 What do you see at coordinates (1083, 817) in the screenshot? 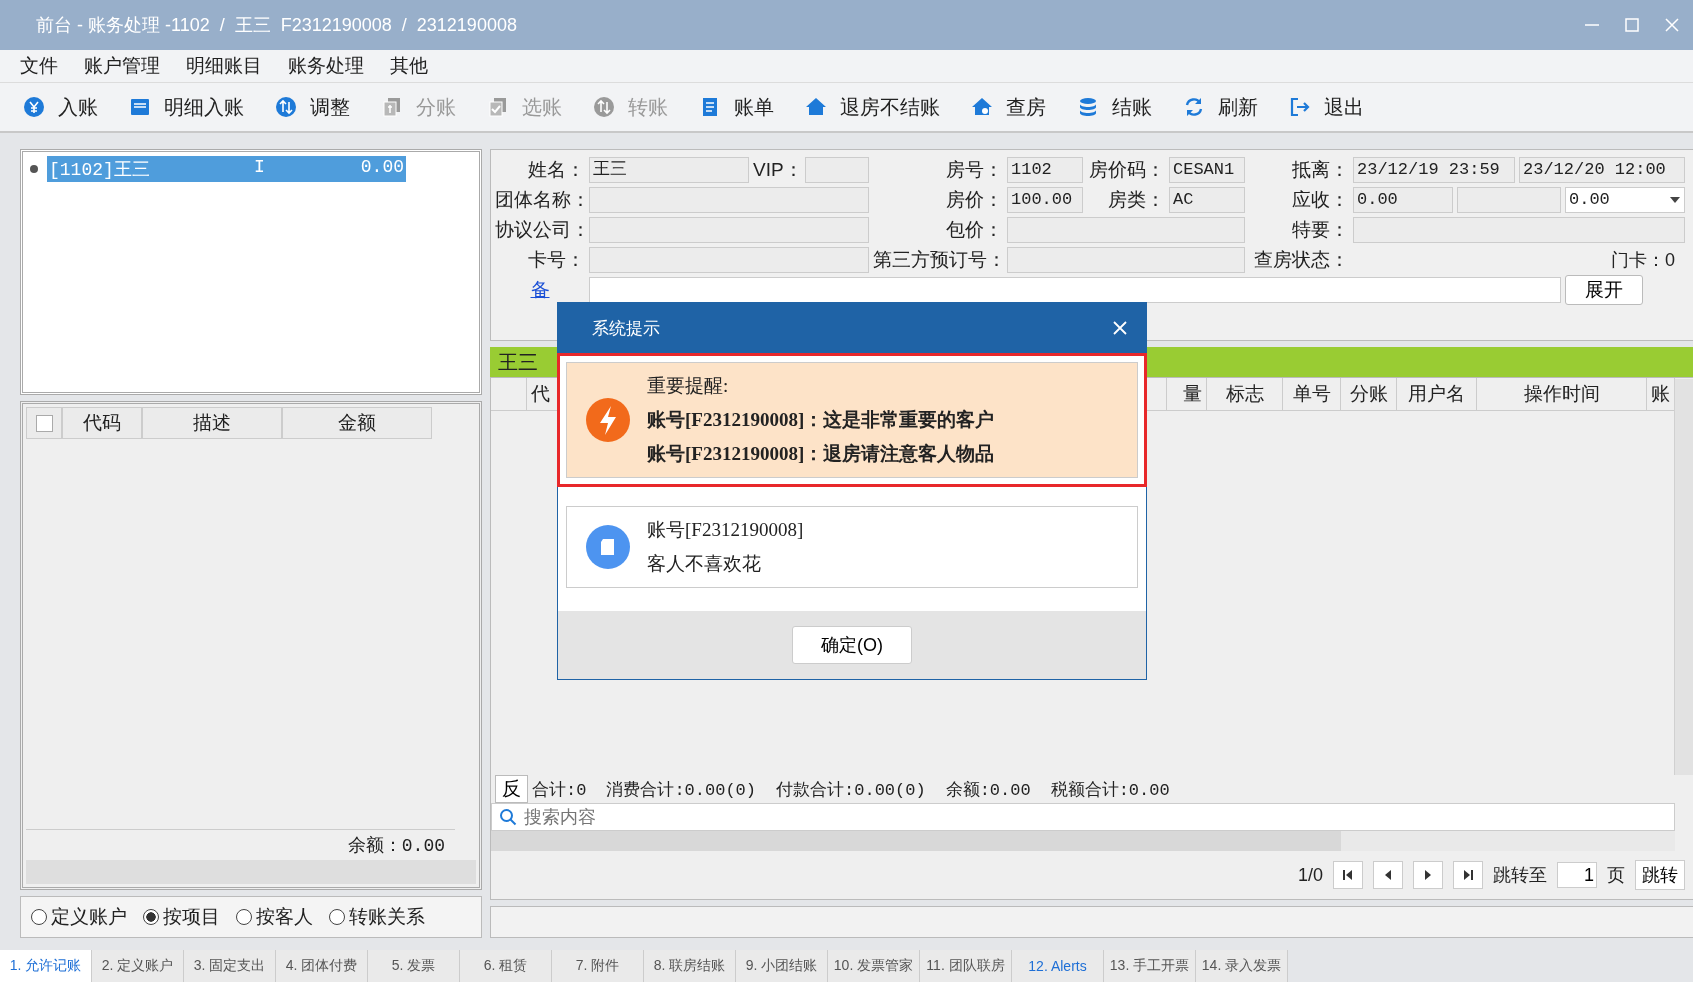
I see `search-field: 搜索内容` at bounding box center [1083, 817].